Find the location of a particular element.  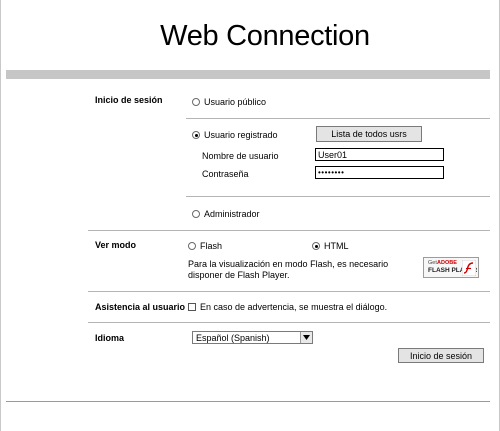

public-user-label: Usuario público is located at coordinates (235, 102).